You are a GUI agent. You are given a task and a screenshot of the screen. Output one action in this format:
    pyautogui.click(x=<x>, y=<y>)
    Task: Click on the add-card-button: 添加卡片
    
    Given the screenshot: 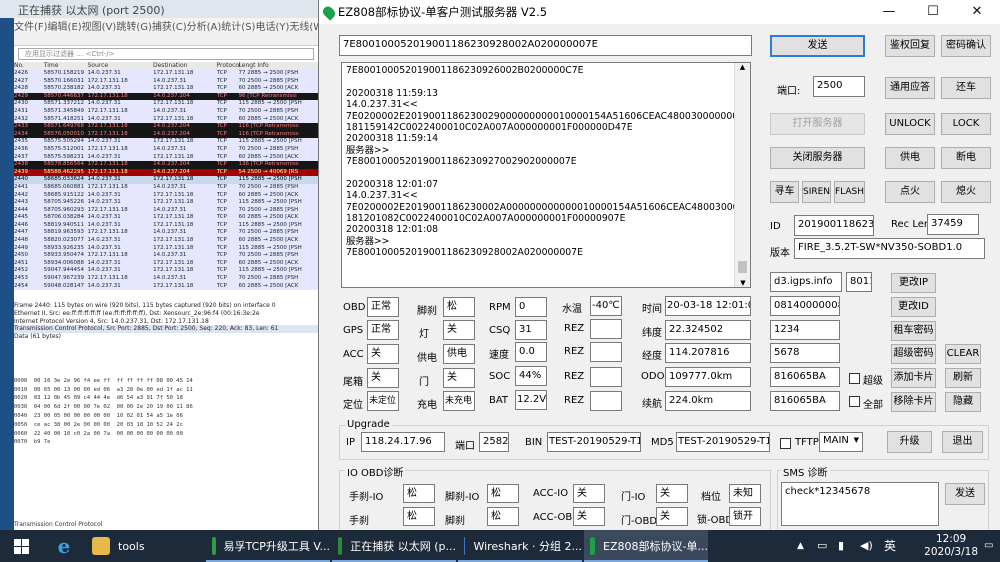 What is the action you would take?
    pyautogui.click(x=913, y=378)
    